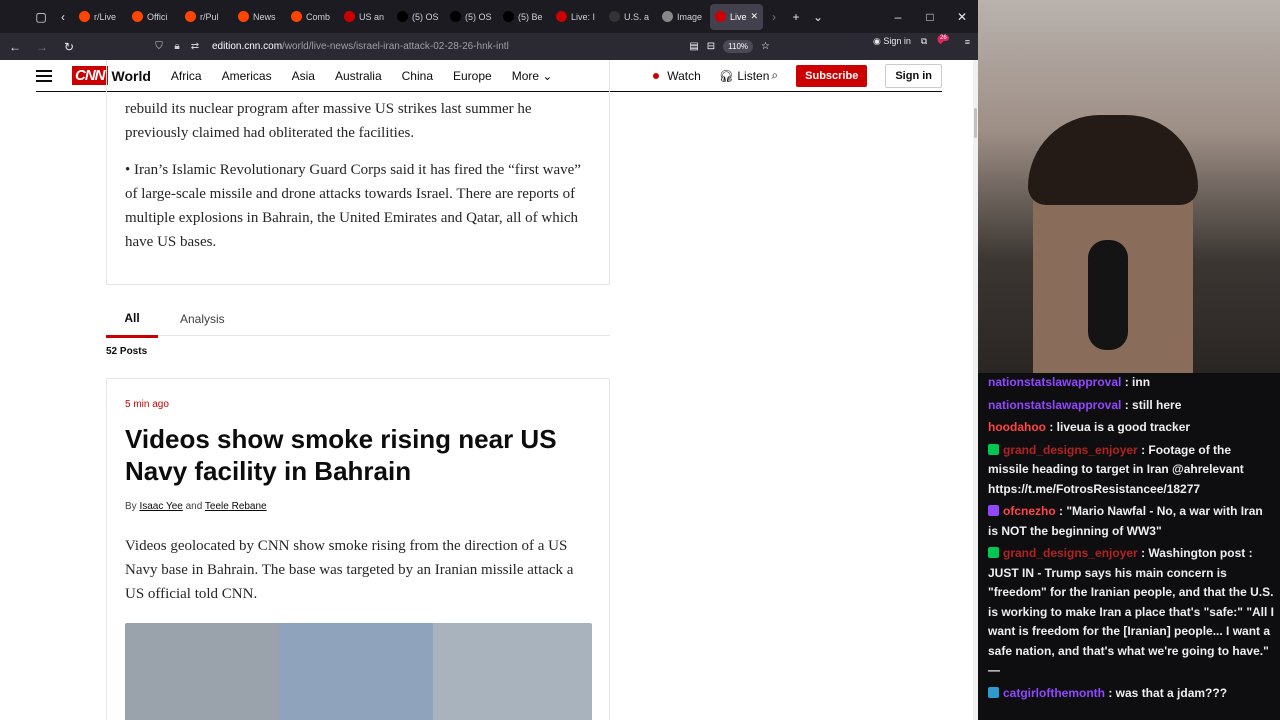  I want to click on tab-list-icon: ▢, so click(41, 17).